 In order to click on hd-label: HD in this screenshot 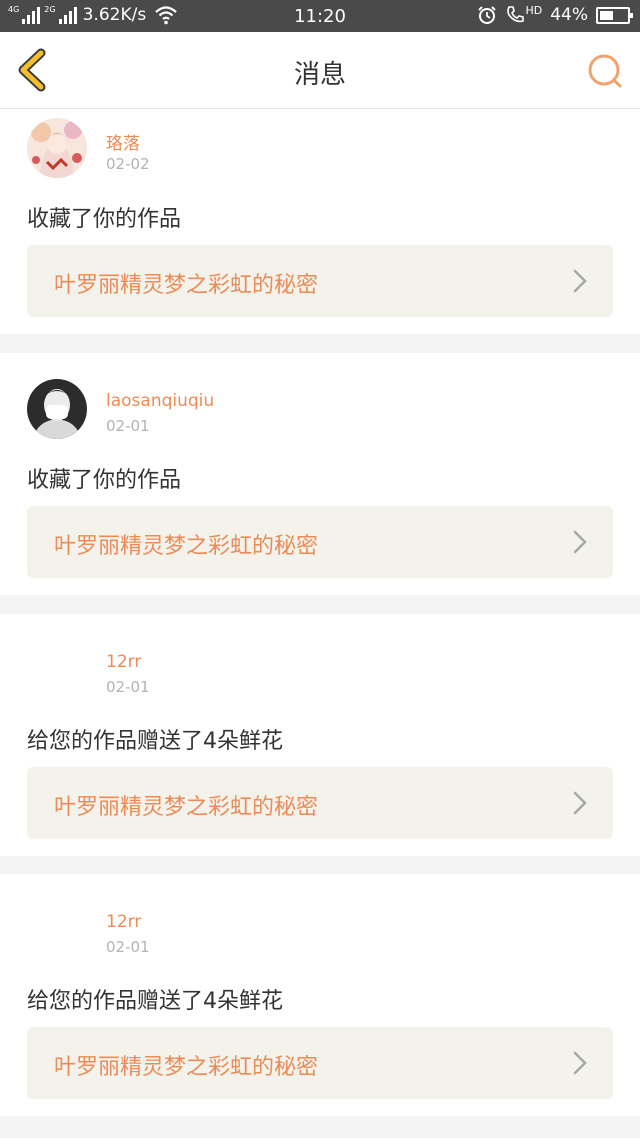, I will do `click(534, 10)`.